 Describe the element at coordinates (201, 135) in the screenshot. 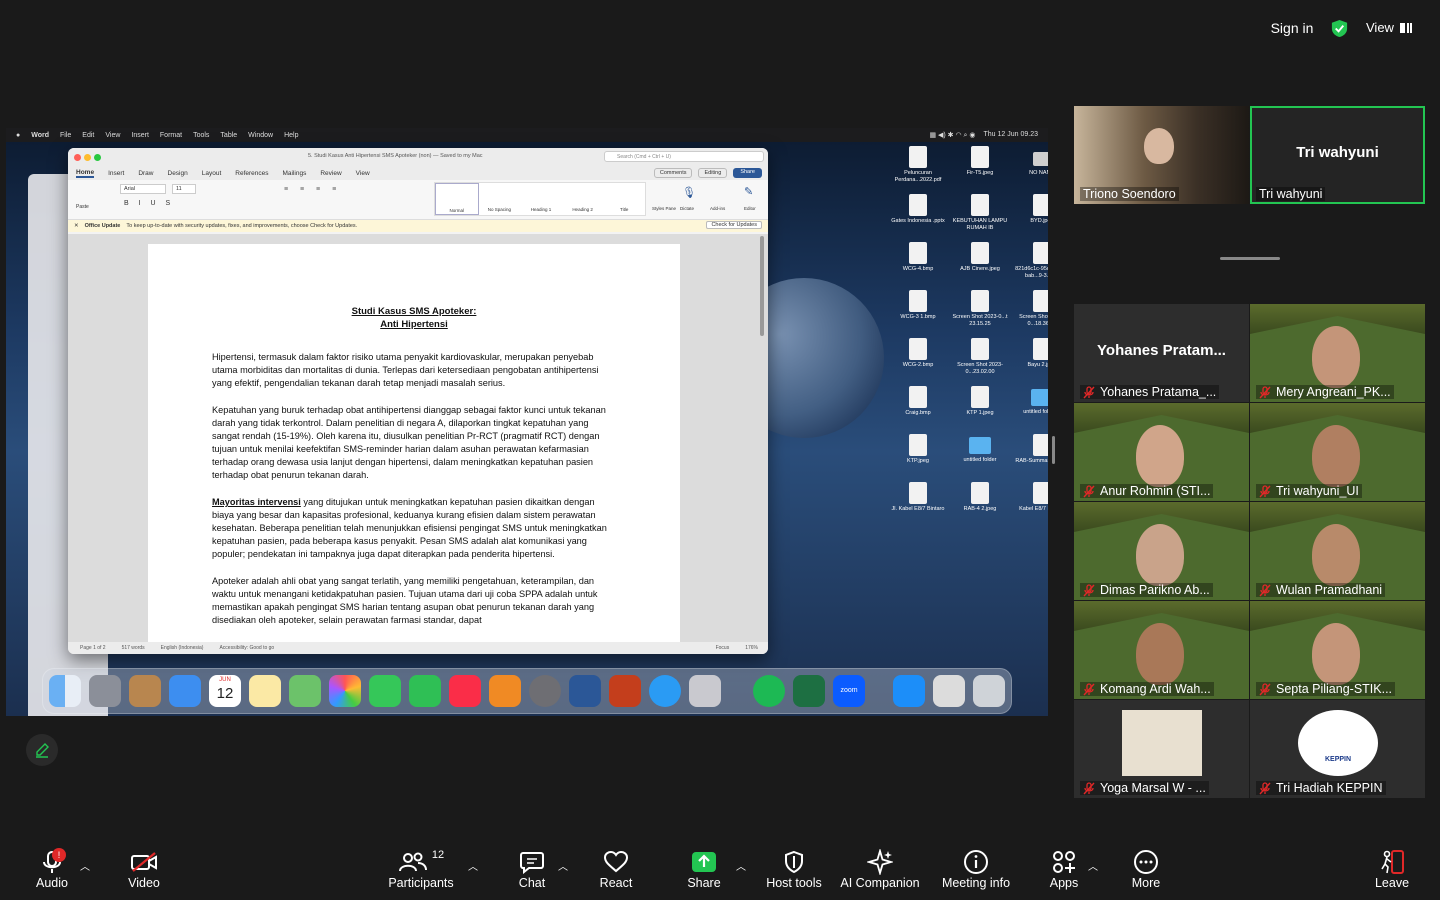

I see `mac-menu-tools: Tools` at that location.